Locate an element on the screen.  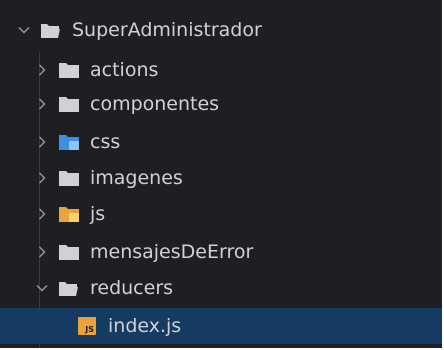
tree-item-label: mensajesDeError is located at coordinates (172, 252).